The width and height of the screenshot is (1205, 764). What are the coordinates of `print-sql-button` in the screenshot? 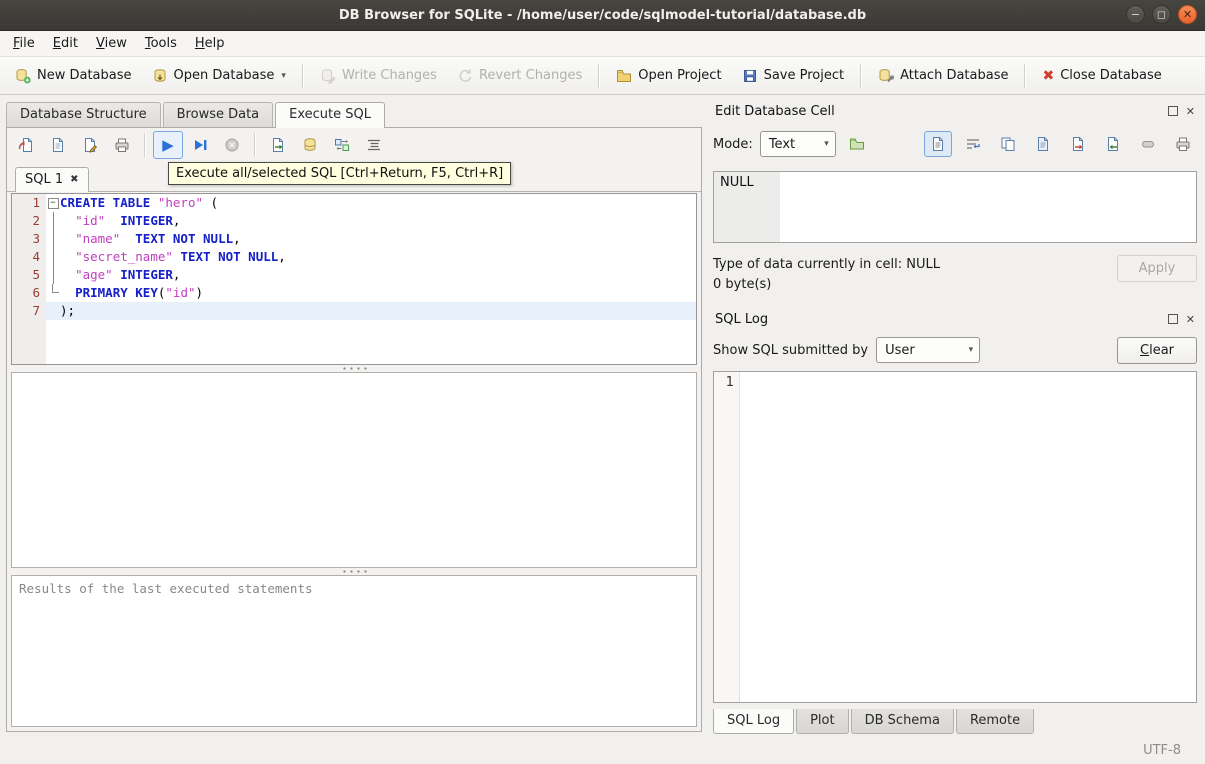 It's located at (122, 145).